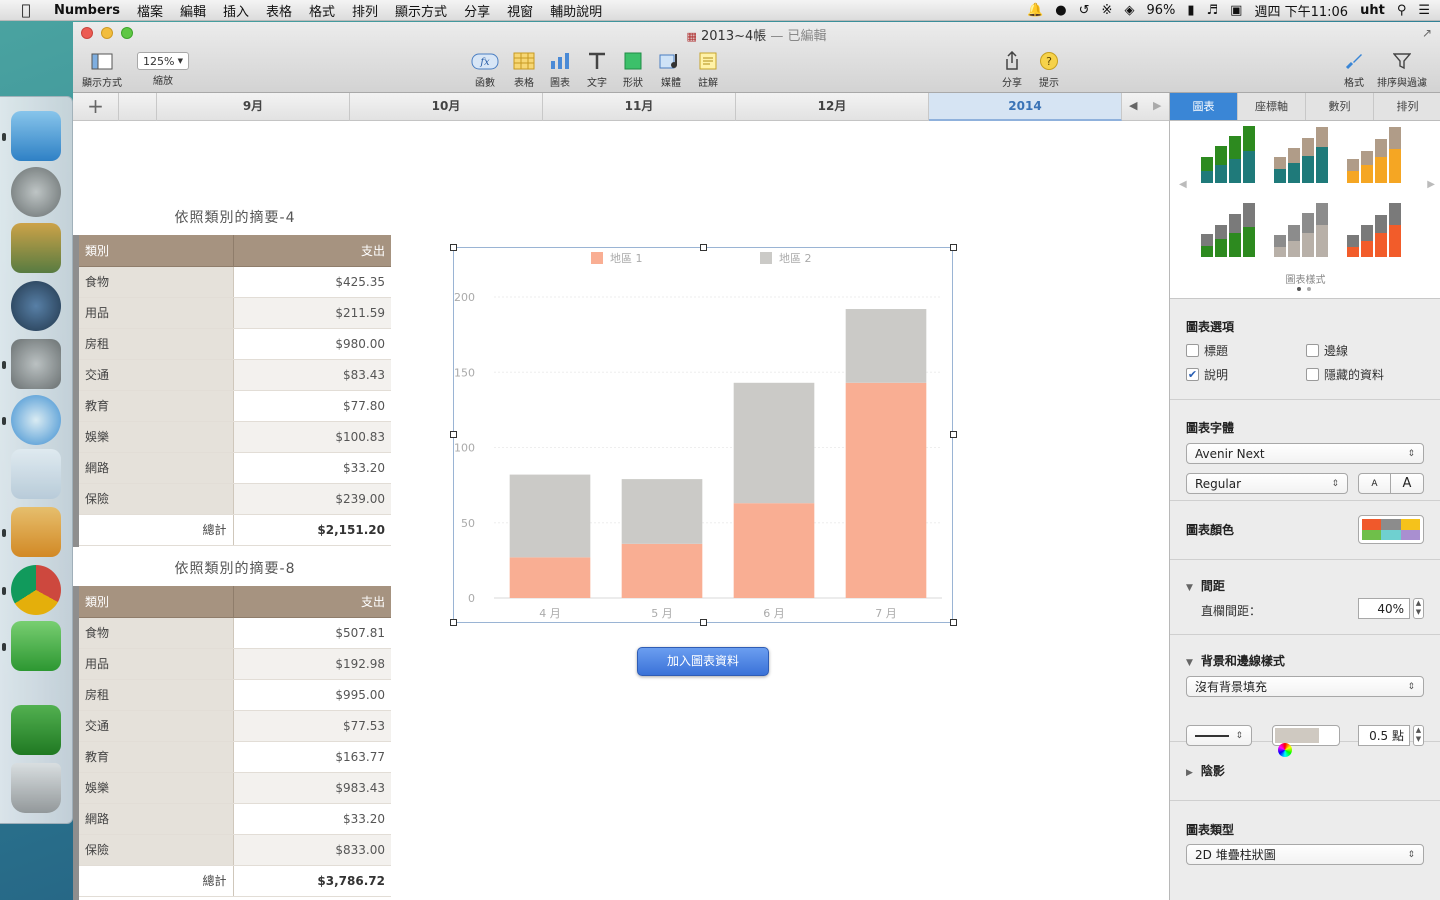  Describe the element at coordinates (477, 10) in the screenshot. I see `menu-share: 分享` at that location.